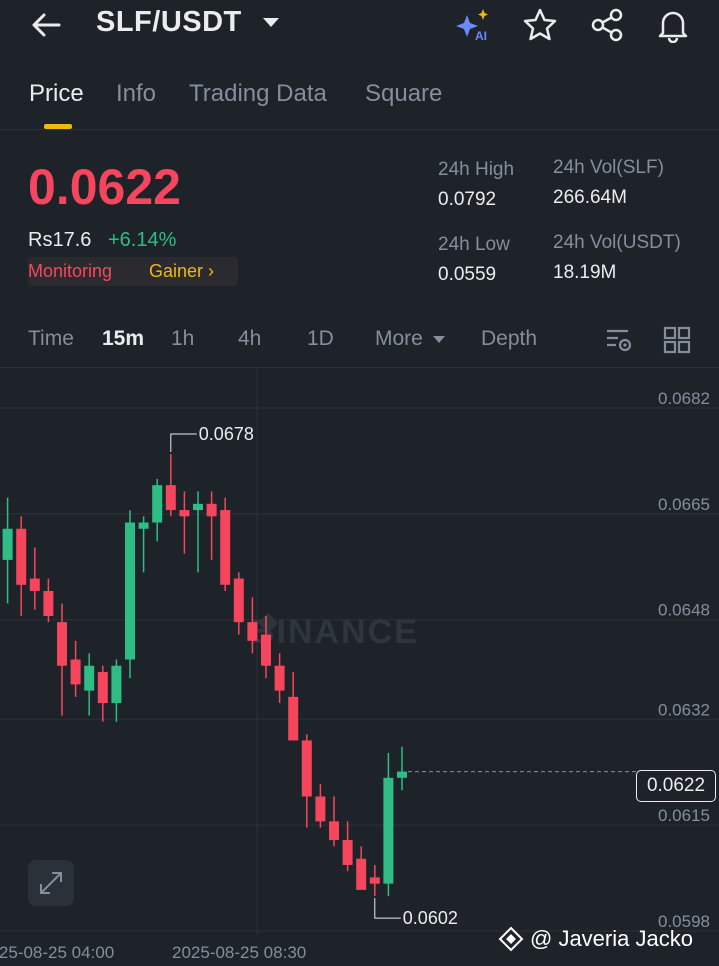  I want to click on x-tick-label: 2025-08-25 08:30, so click(239, 952).